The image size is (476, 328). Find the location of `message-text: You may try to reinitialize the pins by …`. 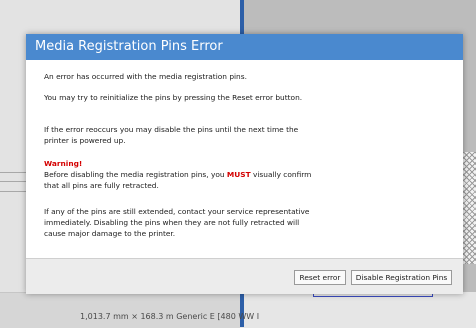

message-text: You may try to reinitialize the pins by … is located at coordinates (173, 97).